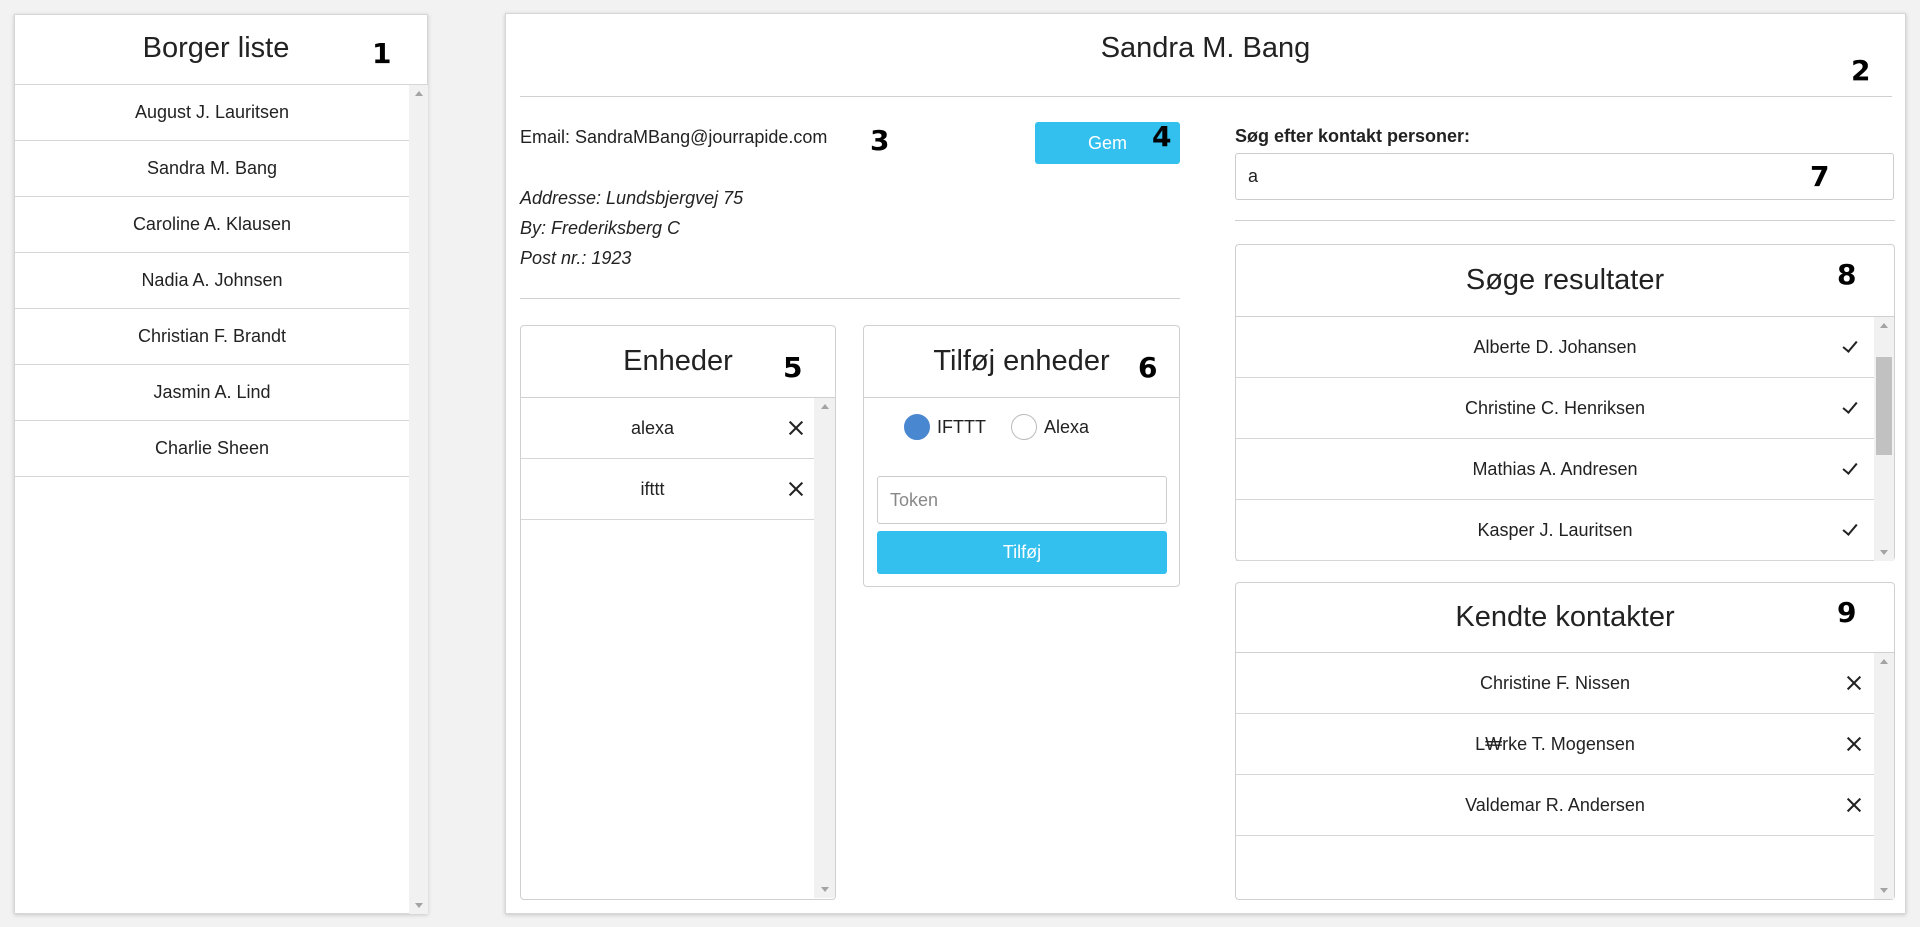  I want to click on enhed-name: alexa, so click(652, 428).